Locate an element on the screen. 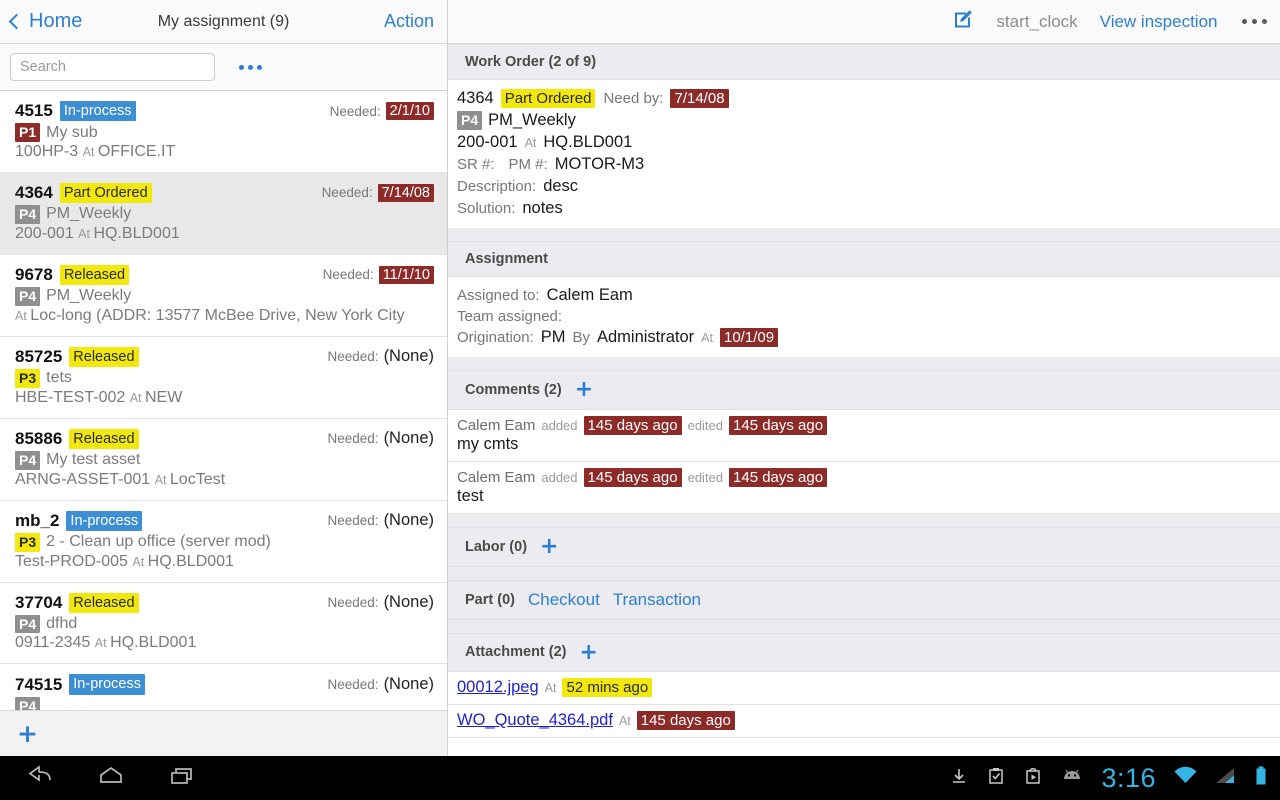 The height and width of the screenshot is (800, 1280). wo-description-value: desc is located at coordinates (561, 186).